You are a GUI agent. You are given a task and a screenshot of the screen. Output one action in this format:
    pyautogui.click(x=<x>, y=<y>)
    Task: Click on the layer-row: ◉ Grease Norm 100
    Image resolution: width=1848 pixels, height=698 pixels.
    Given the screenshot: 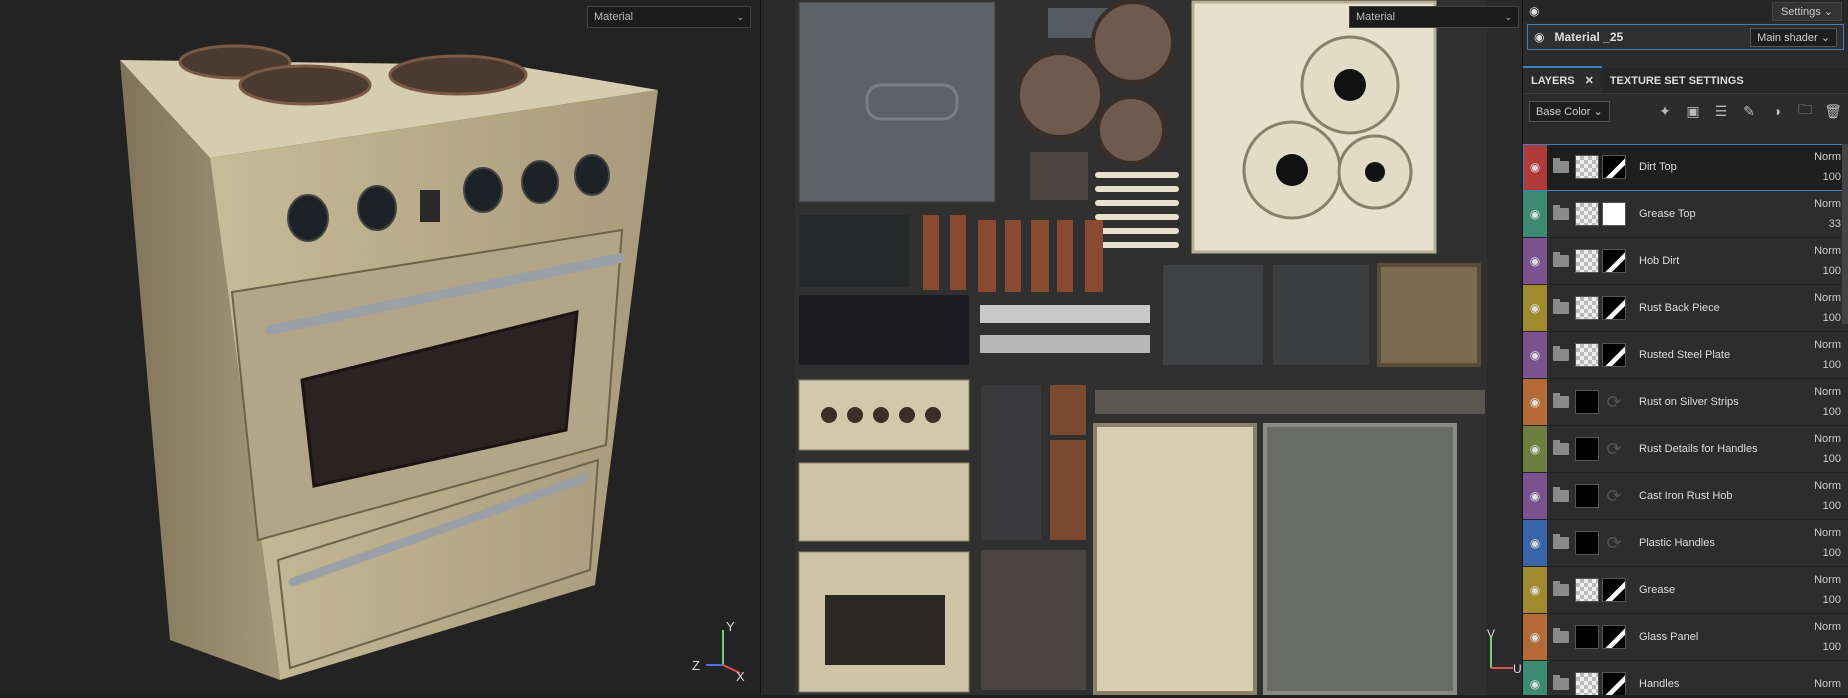 What is the action you would take?
    pyautogui.click(x=1685, y=590)
    